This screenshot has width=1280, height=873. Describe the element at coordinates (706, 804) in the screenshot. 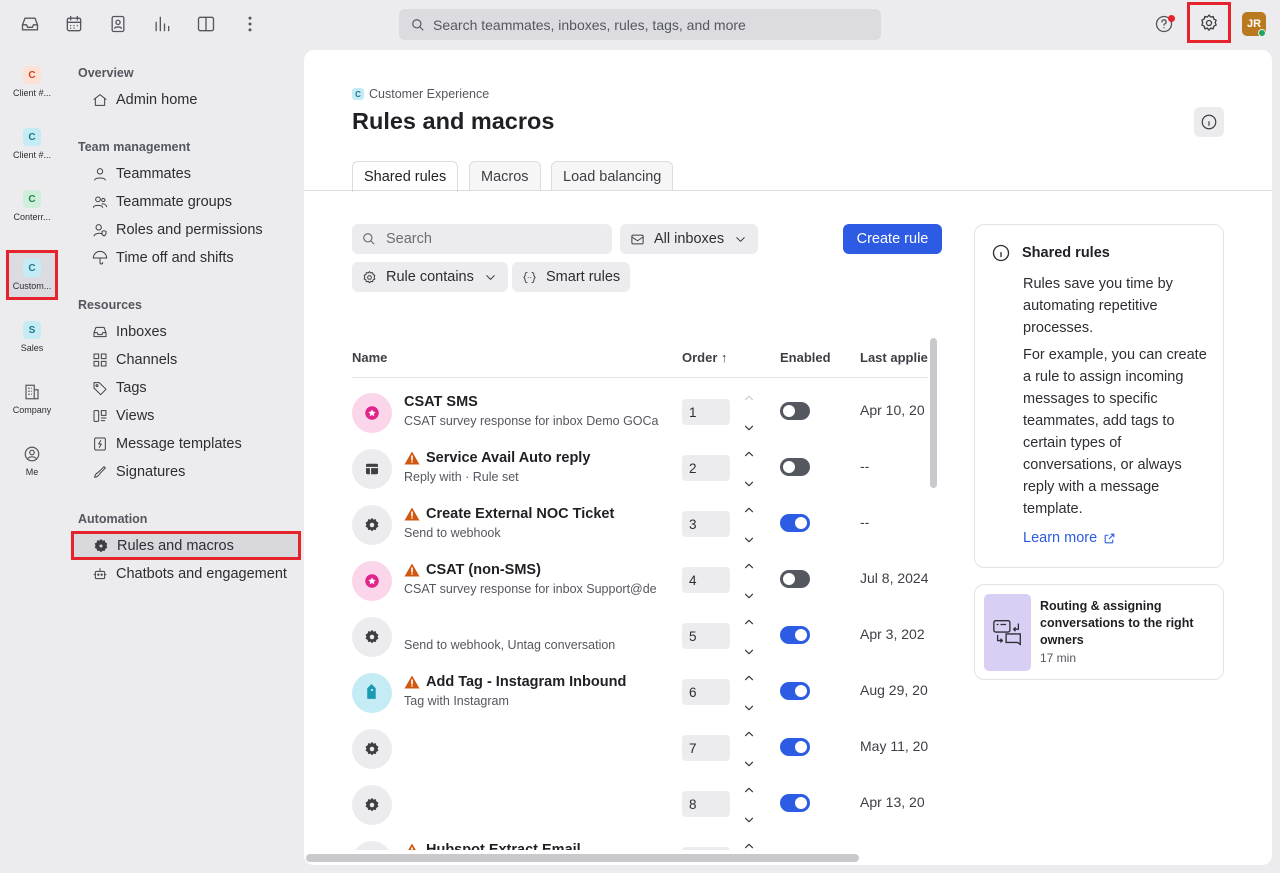

I see `order-input: 8` at that location.